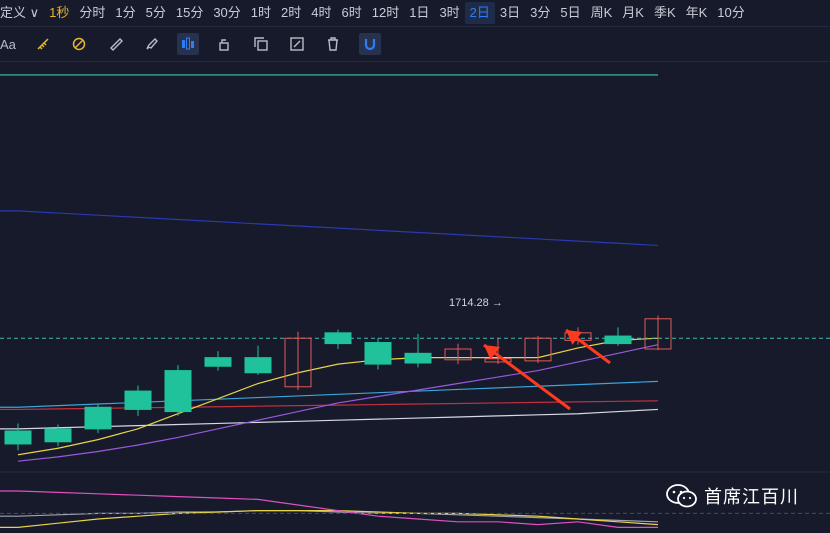 Image resolution: width=830 pixels, height=533 pixels. I want to click on candle-mode-icon, so click(188, 44).